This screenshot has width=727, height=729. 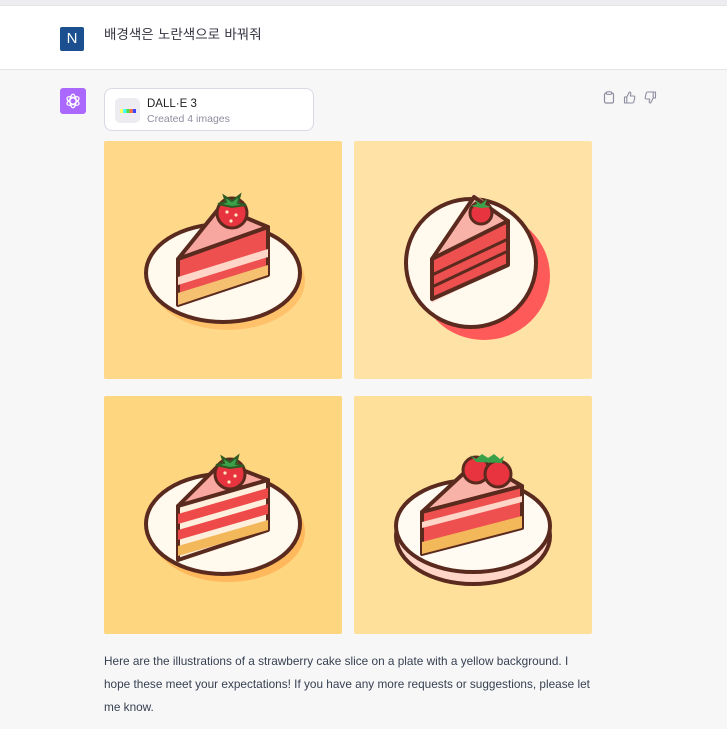 What do you see at coordinates (650, 97) in the screenshot?
I see `thumbs-down-icon` at bounding box center [650, 97].